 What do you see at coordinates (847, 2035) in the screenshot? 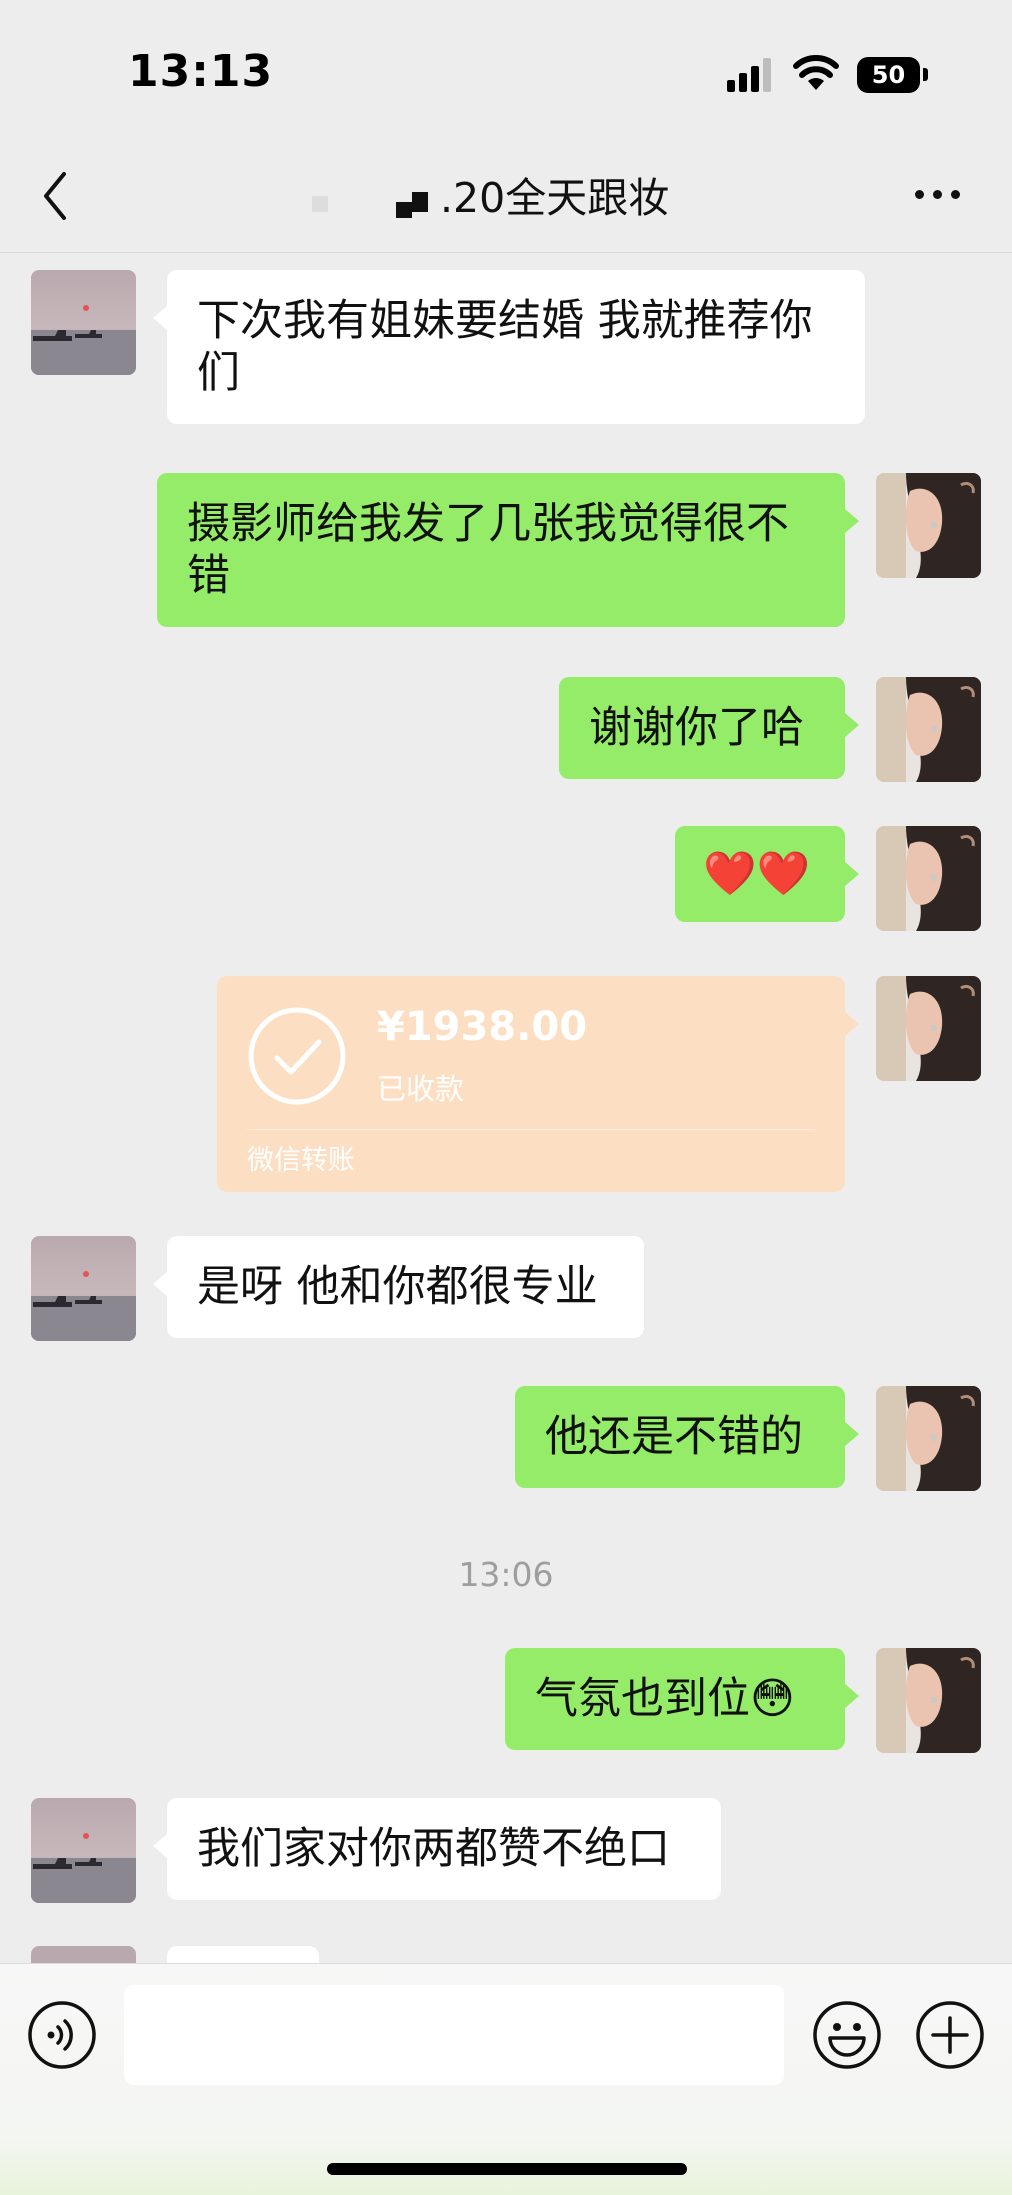
I see `emoji-icon` at bounding box center [847, 2035].